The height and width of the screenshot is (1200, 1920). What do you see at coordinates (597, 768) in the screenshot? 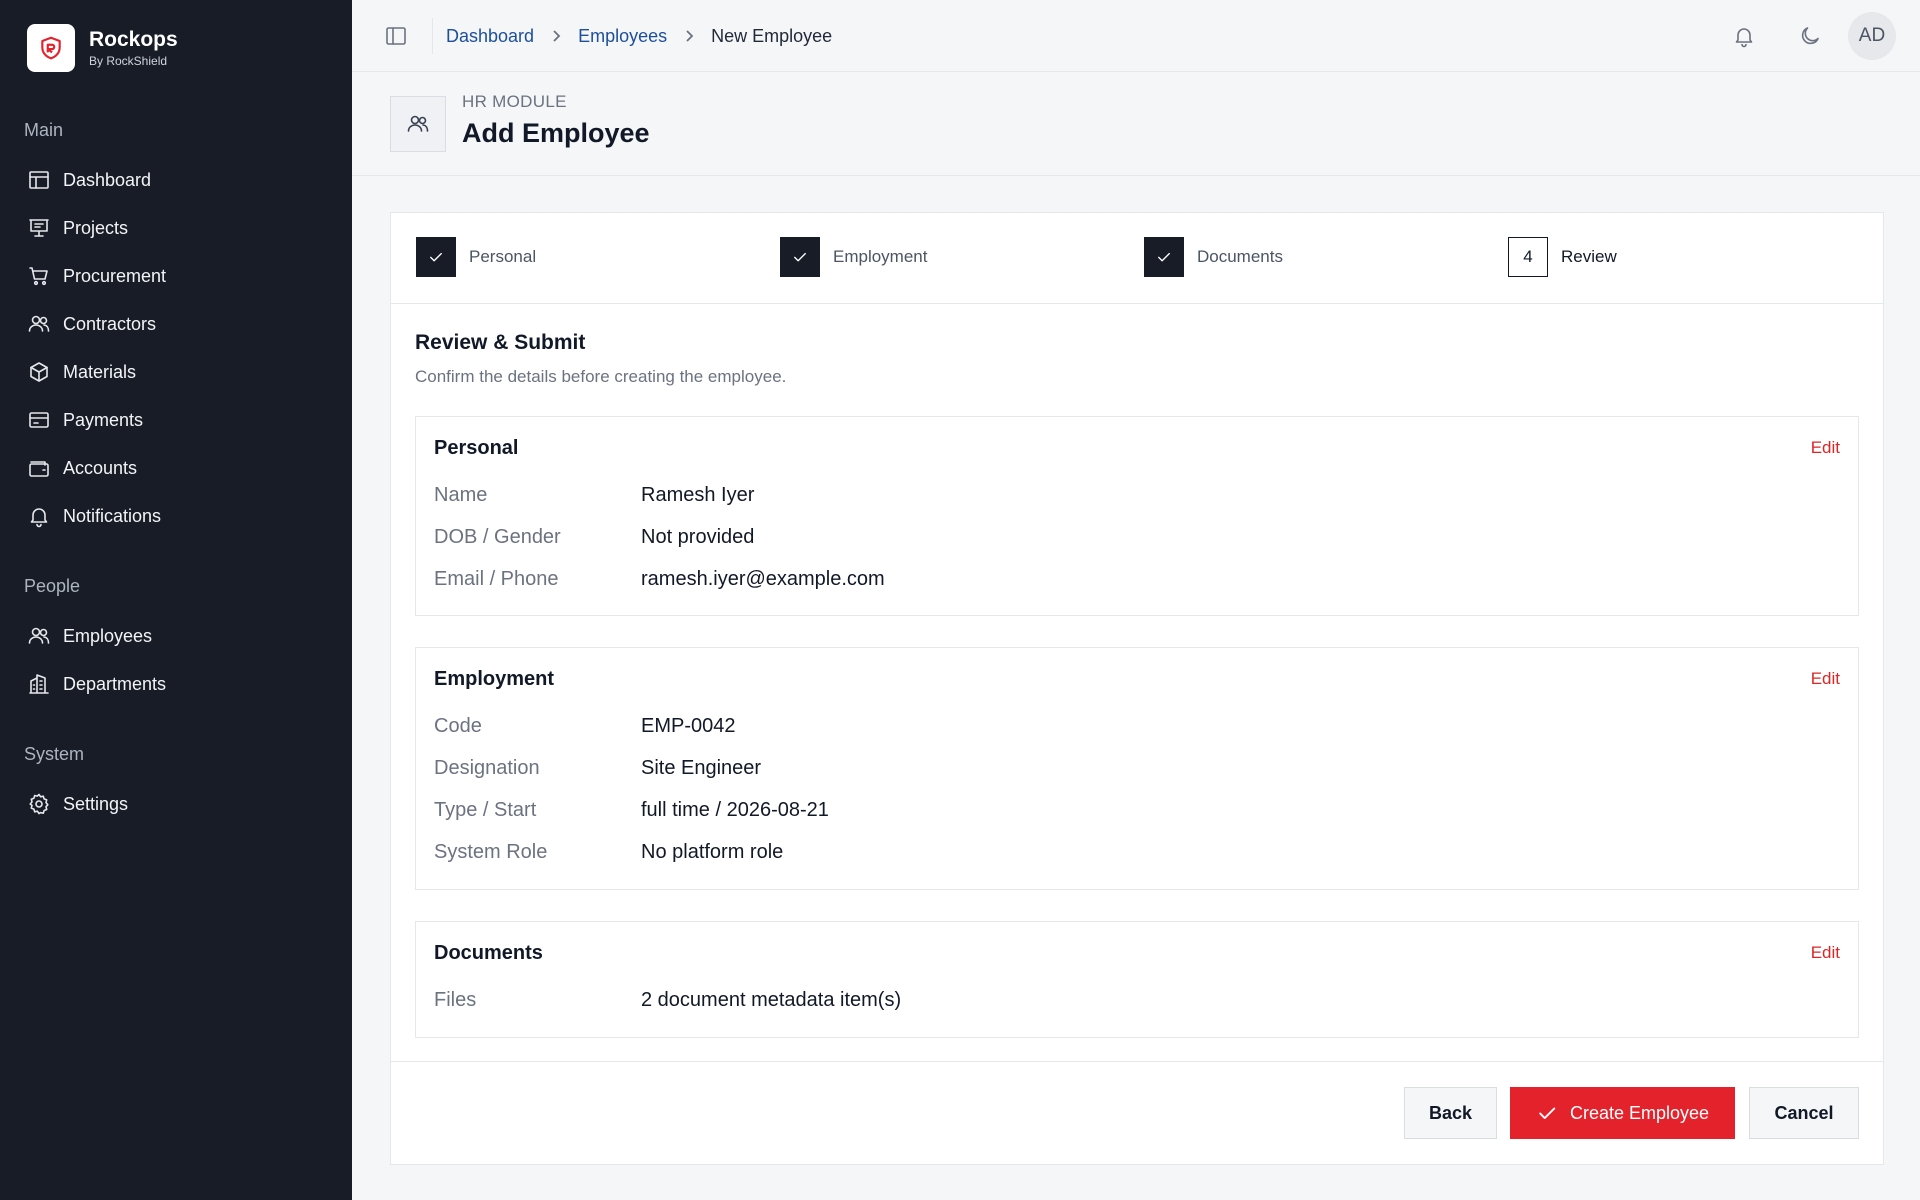
I see `review-row: Designation Site Engineer` at bounding box center [597, 768].